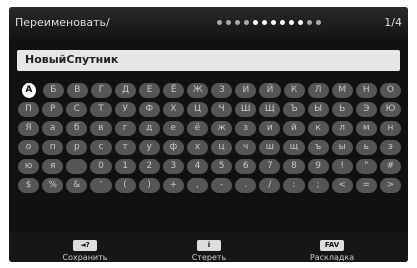  Describe the element at coordinates (342, 90) in the screenshot. I see `keyboard-key: М` at that location.